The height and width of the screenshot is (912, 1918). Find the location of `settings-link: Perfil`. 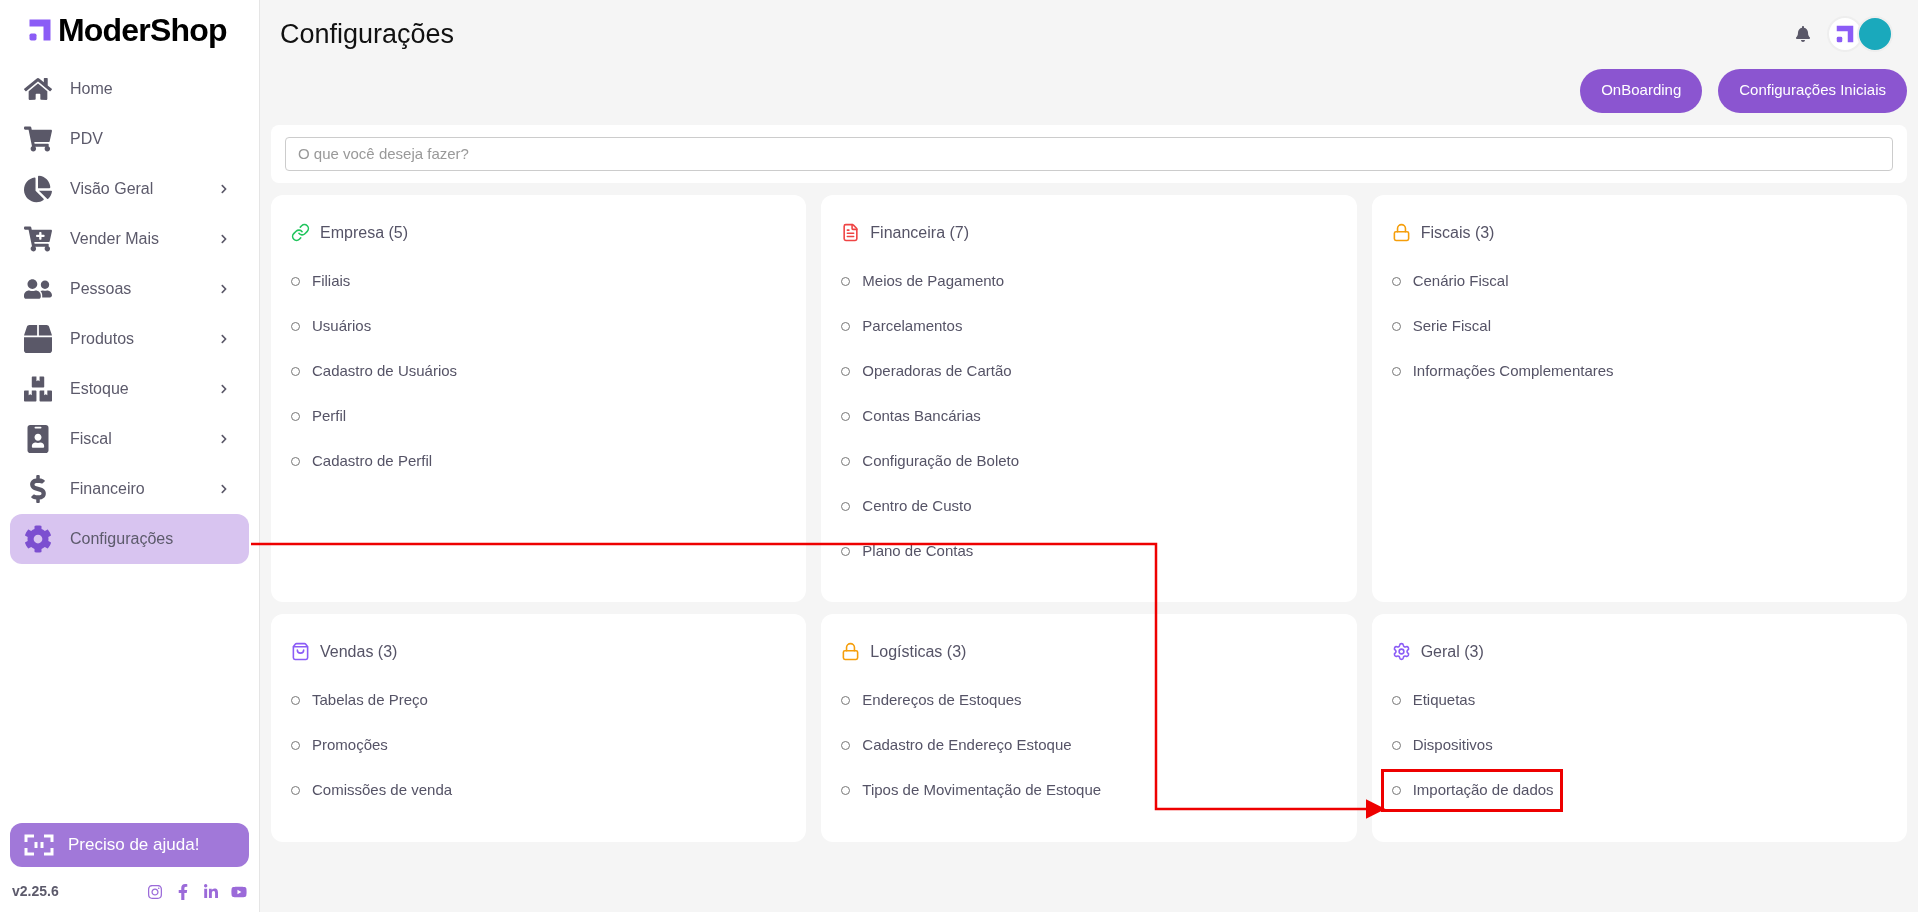

settings-link: Perfil is located at coordinates (318, 416).